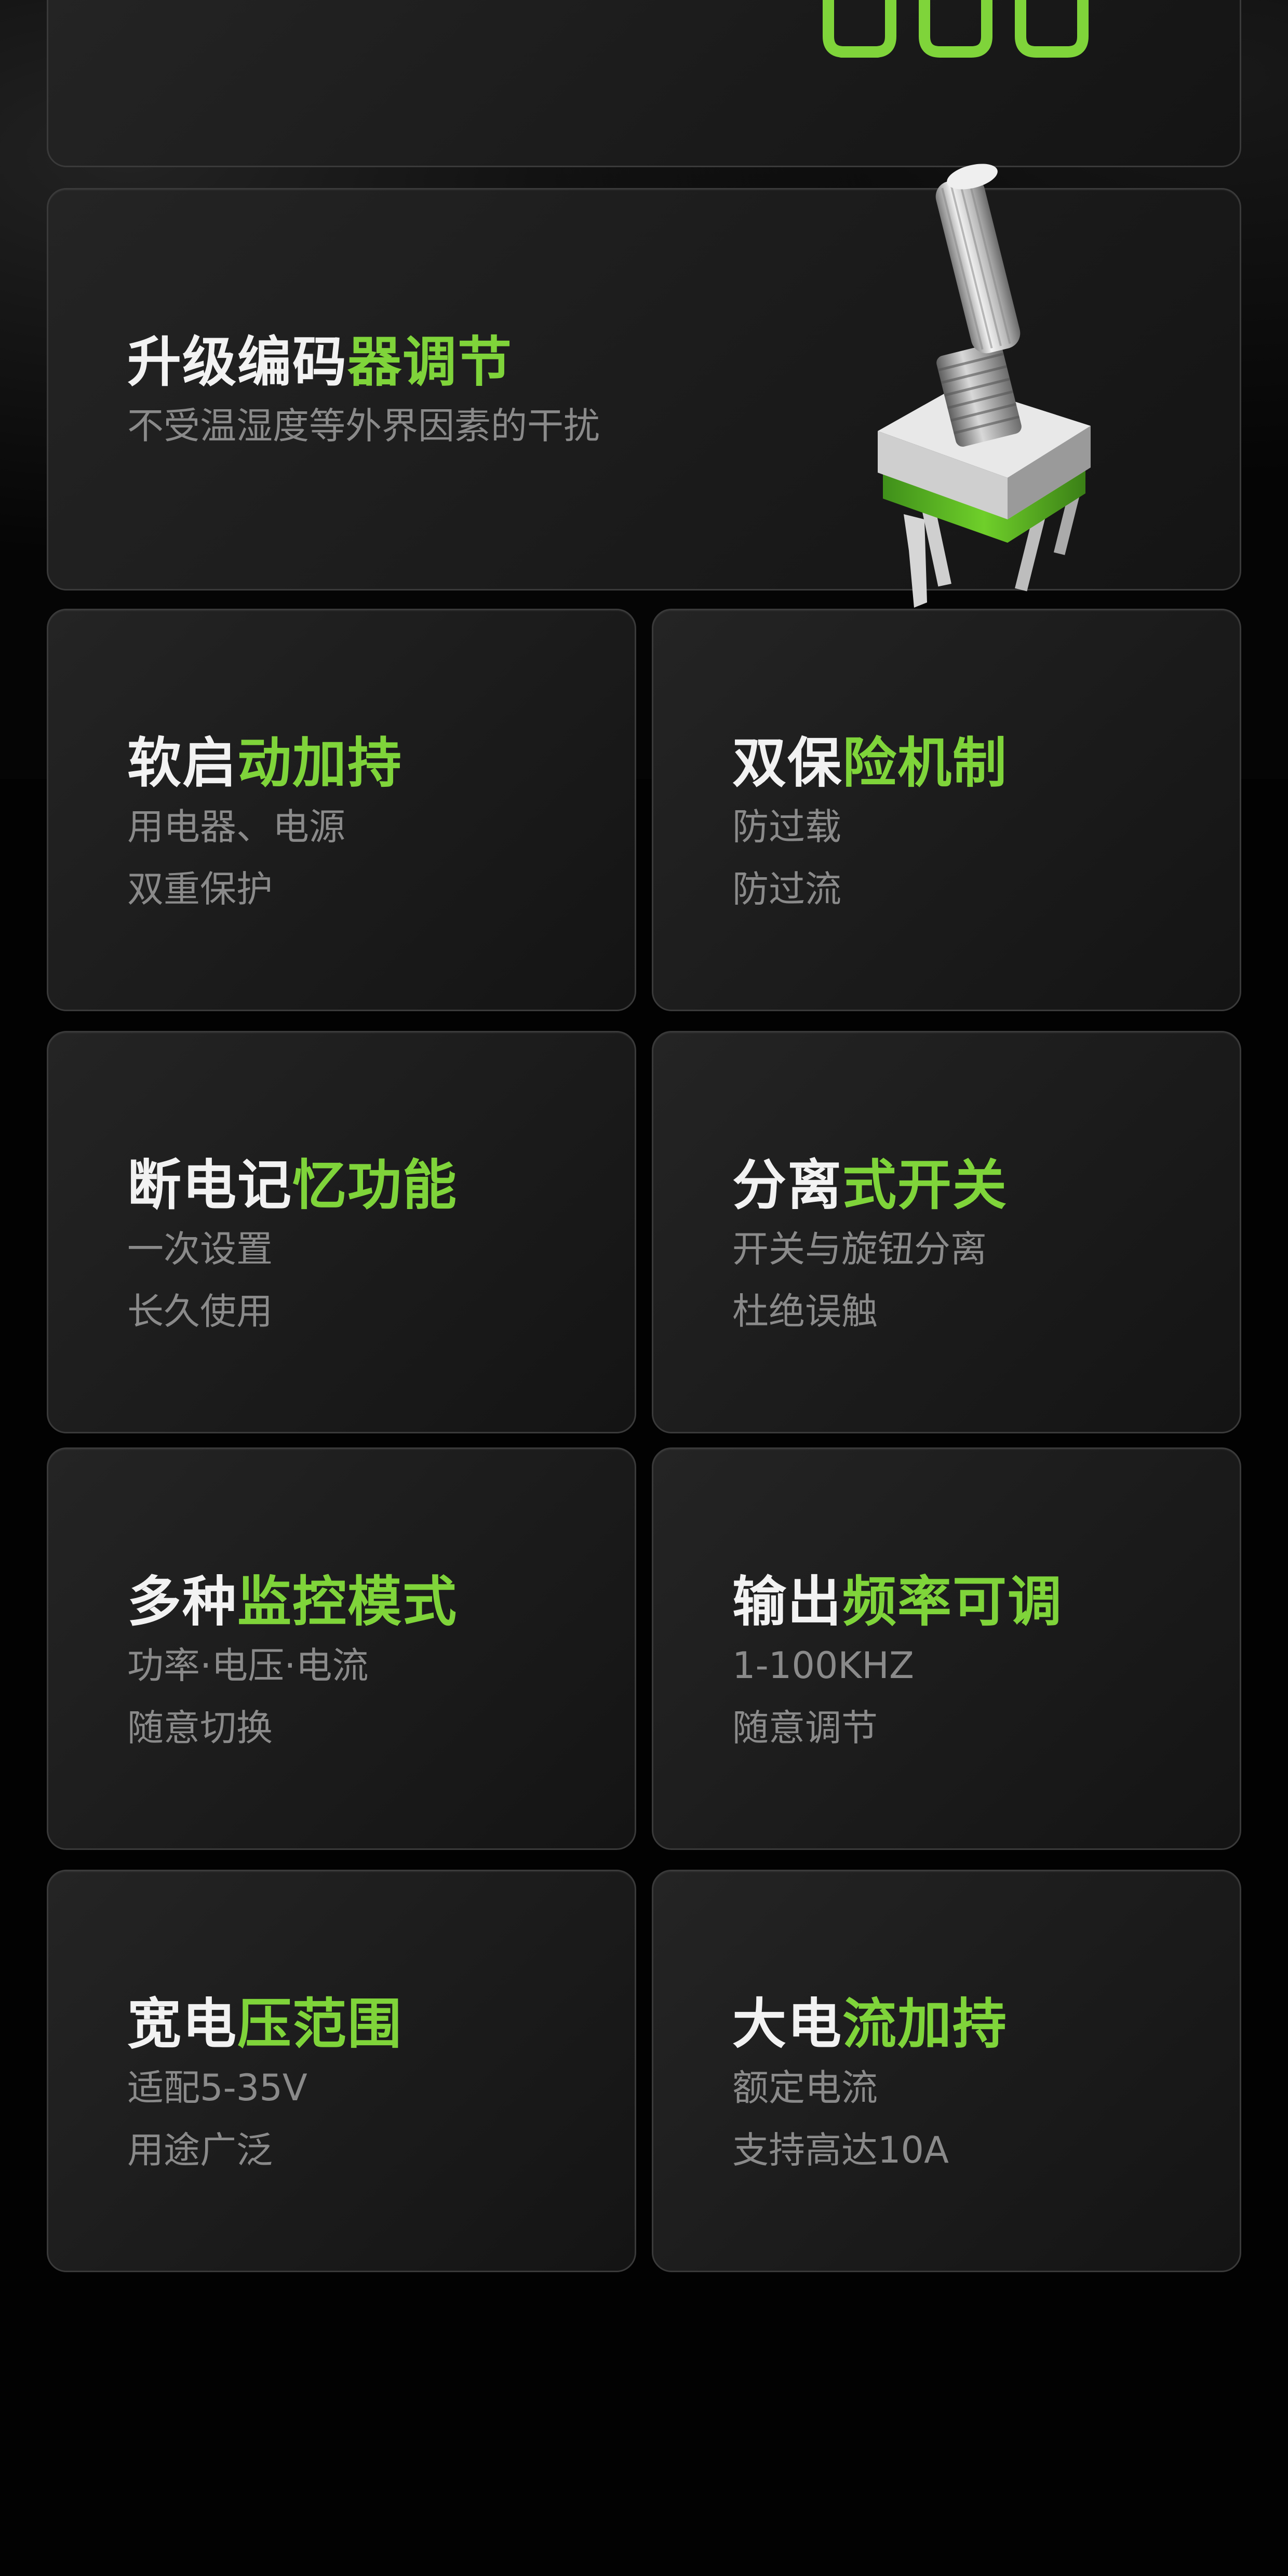 The height and width of the screenshot is (2576, 1288). Describe the element at coordinates (805, 1312) in the screenshot. I see `feature-line2: 杜绝误触` at that location.